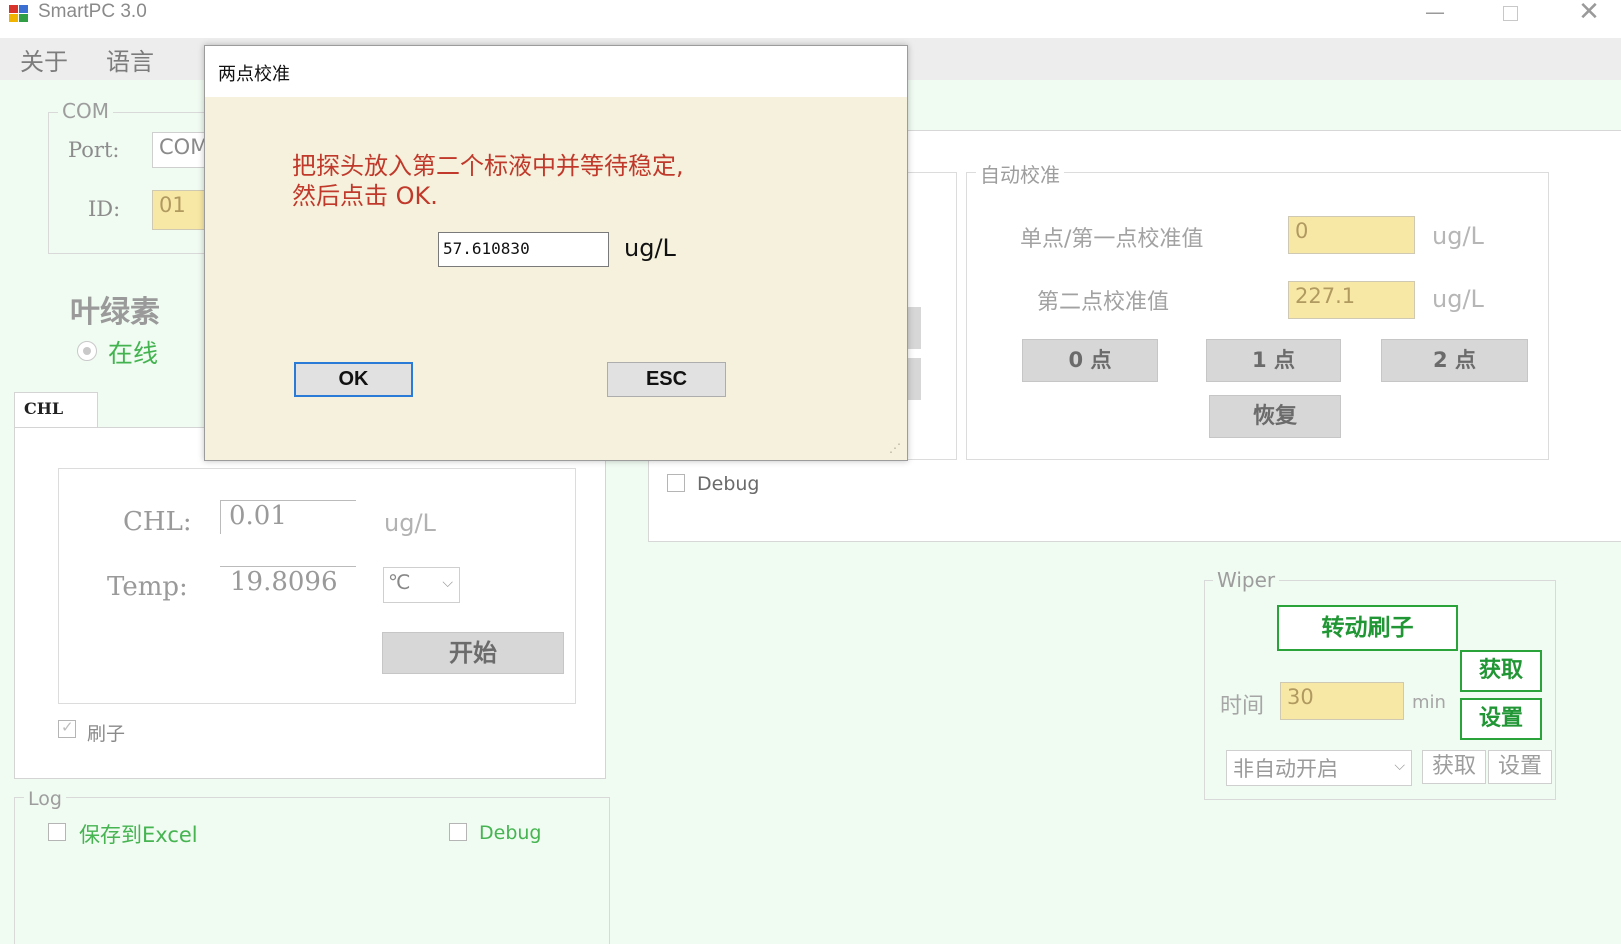  What do you see at coordinates (1090, 360) in the screenshot?
I see `zero-point-button: 0 点` at bounding box center [1090, 360].